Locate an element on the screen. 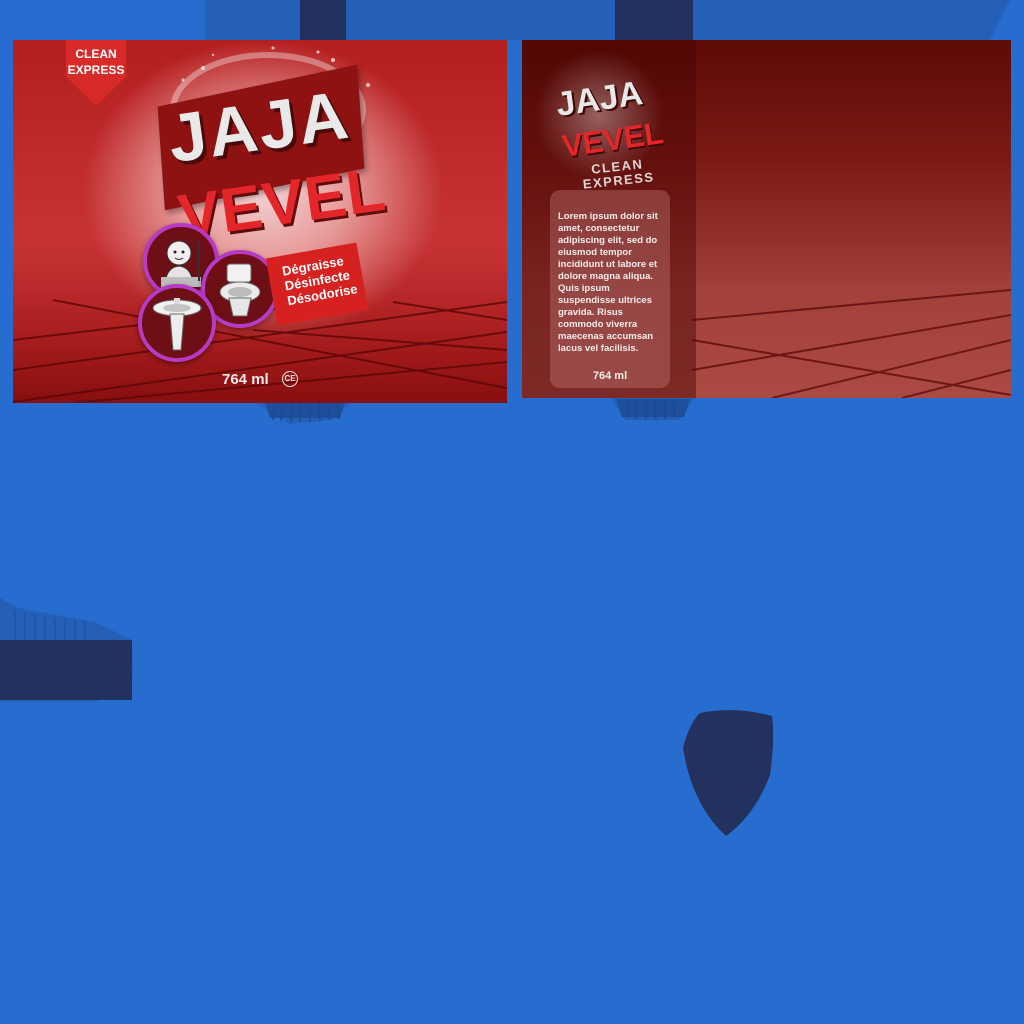 The image size is (1024, 1024). front-volume: 764 ml is located at coordinates (245, 379).